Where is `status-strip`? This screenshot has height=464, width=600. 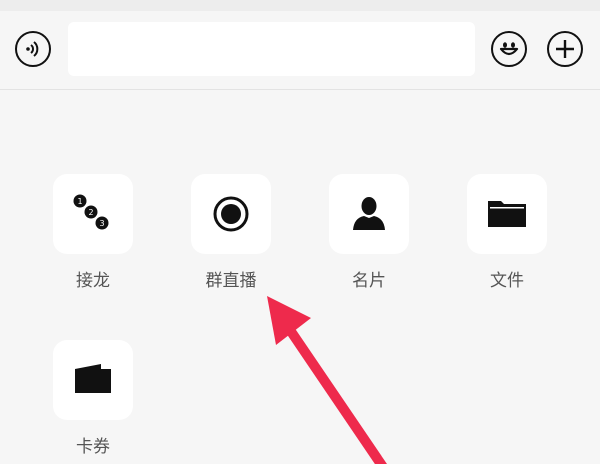
status-strip is located at coordinates (300, 5).